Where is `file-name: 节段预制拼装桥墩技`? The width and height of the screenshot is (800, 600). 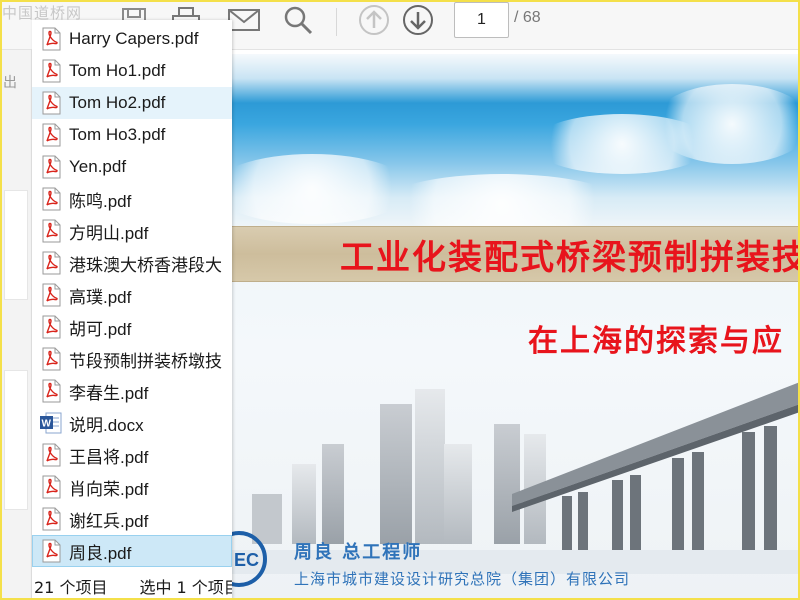
file-name: 节段预制拼装桥墩技 is located at coordinates (145, 361).